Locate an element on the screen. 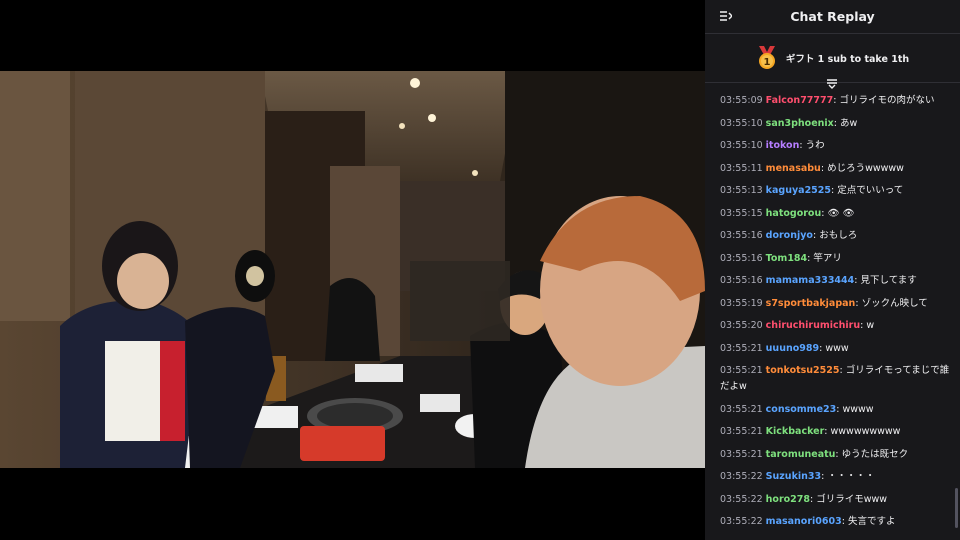 The image size is (960, 540). chat-message: 03:55:15 hatogorou: 👁 👁 is located at coordinates (836, 214).